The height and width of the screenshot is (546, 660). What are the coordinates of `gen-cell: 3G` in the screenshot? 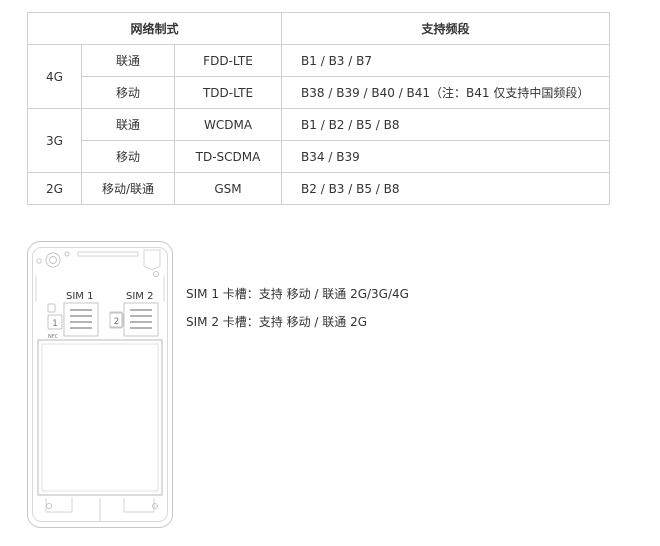 It's located at (54, 140).